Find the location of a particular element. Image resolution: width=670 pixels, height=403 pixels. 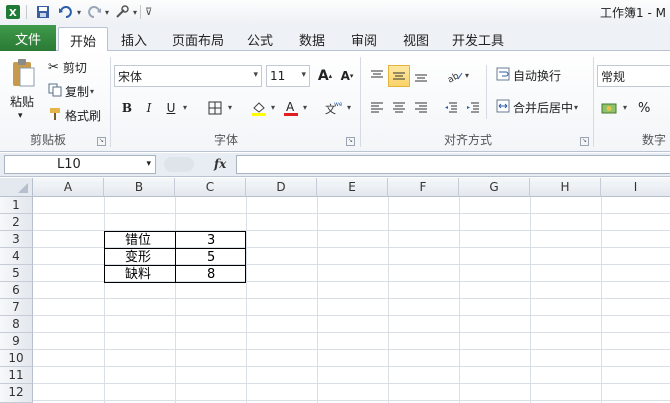

row-header-6: 6 is located at coordinates (16, 290).